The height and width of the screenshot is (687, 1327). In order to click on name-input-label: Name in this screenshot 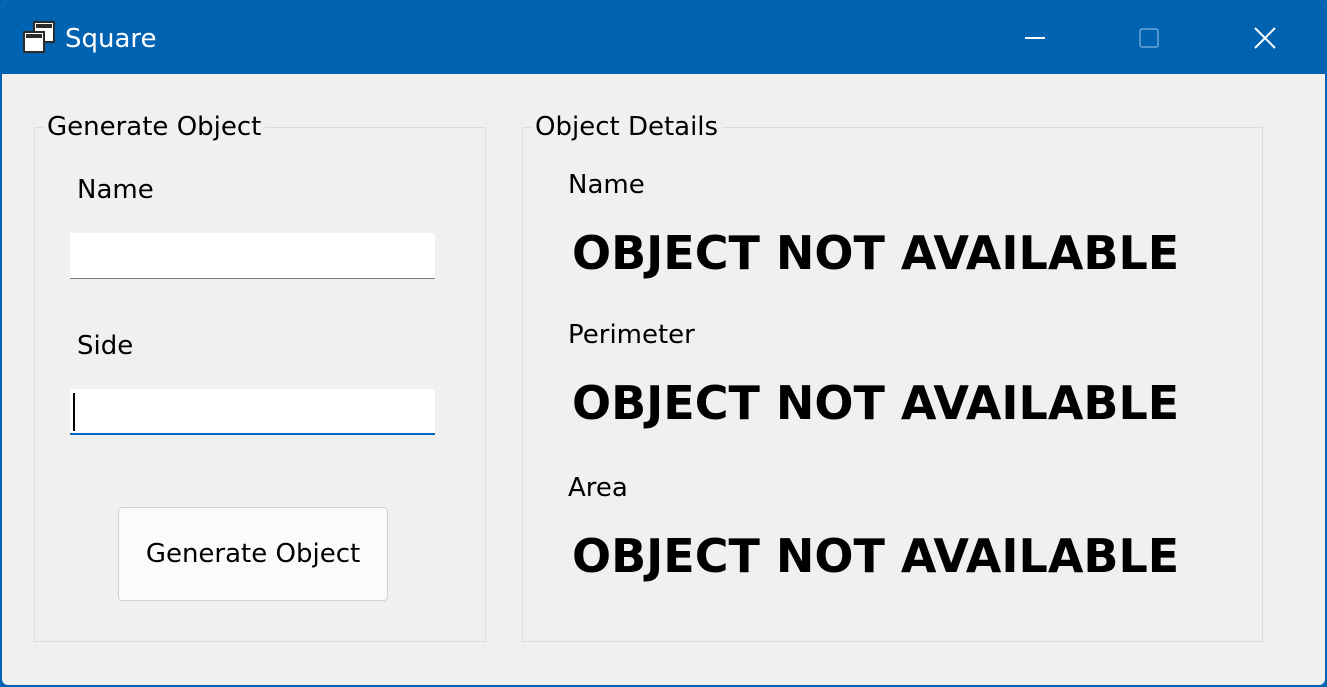, I will do `click(115, 190)`.